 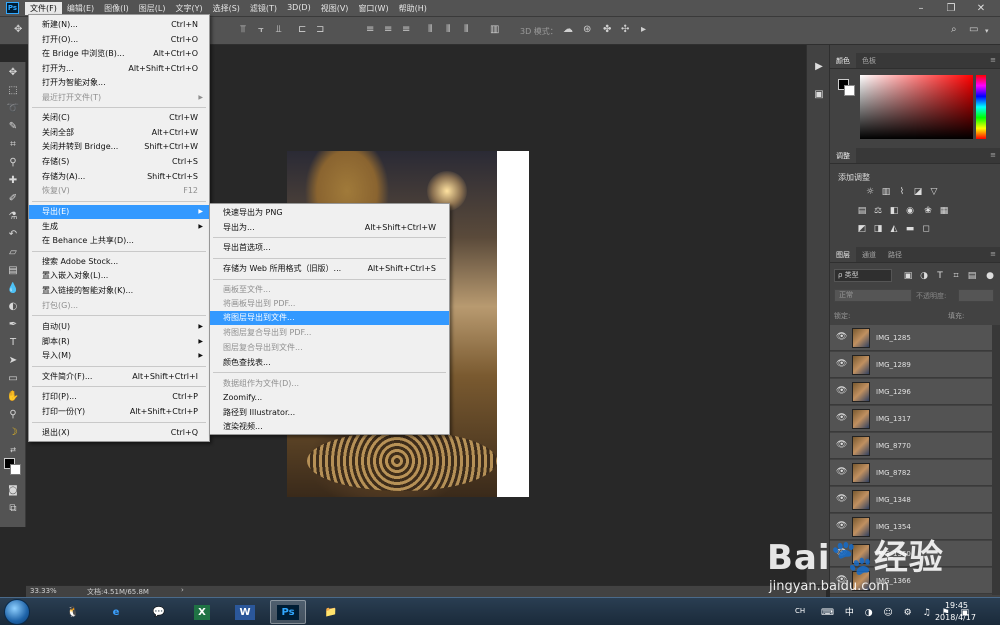 I want to click on hue-sat-icon: ▤, so click(x=862, y=211).